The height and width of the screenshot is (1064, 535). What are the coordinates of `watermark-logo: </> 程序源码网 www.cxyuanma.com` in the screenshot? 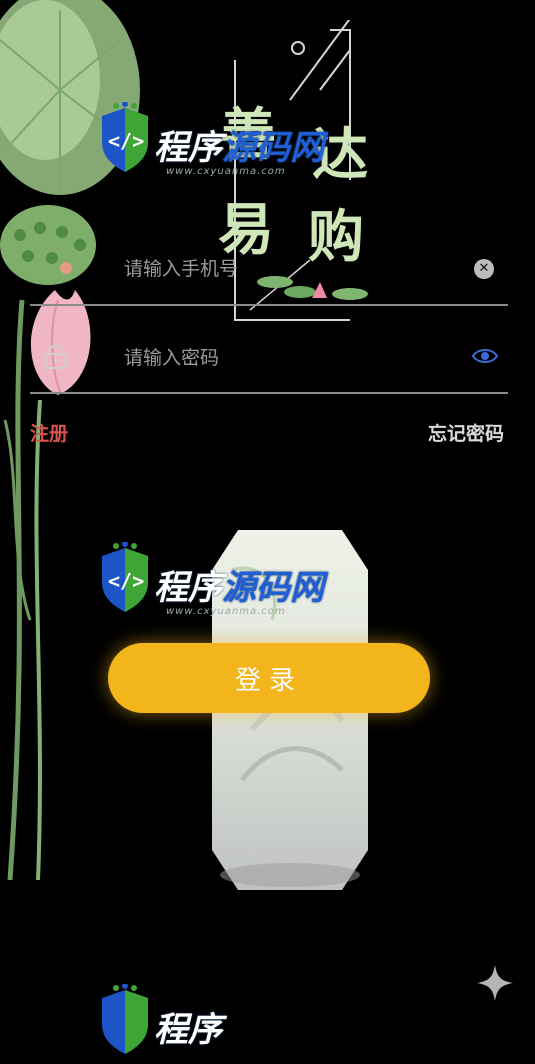 It's located at (211, 142).